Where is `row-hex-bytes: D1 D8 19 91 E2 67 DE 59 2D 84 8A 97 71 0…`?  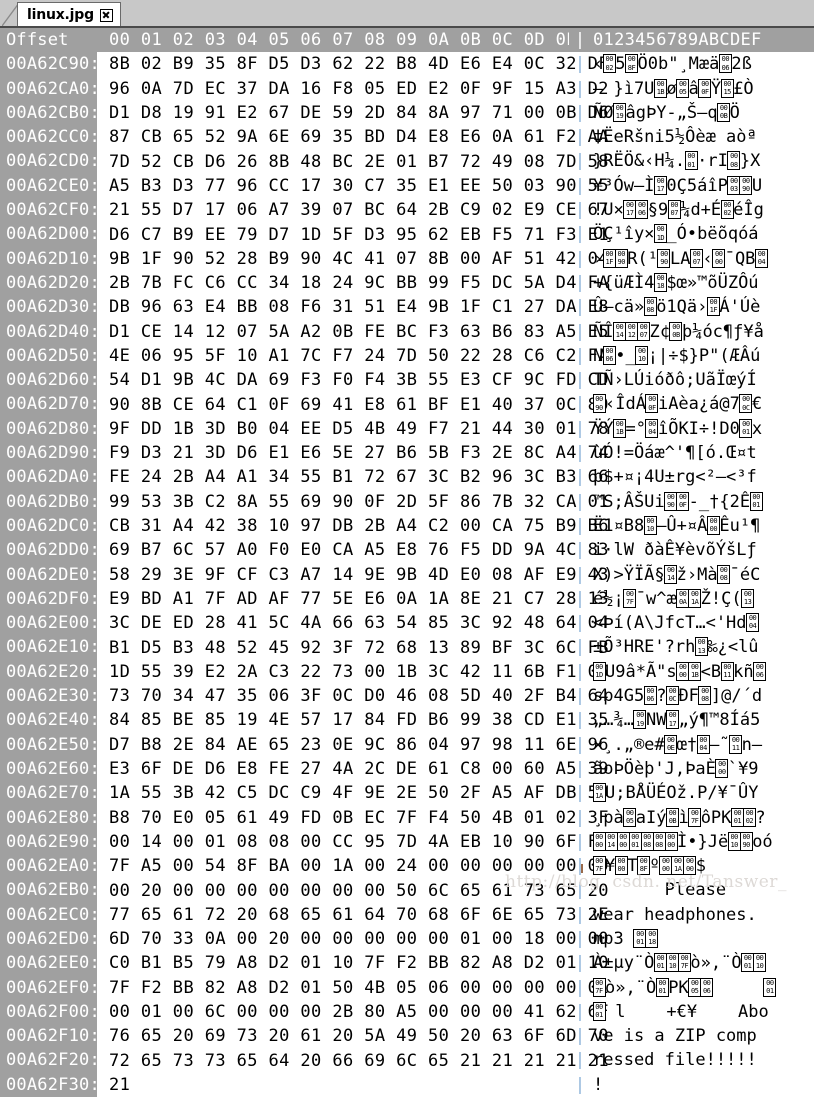
row-hex-bytes: D1 D8 19 91 E2 67 DE 59 2D 84 8A 97 71 0… is located at coordinates (352, 113).